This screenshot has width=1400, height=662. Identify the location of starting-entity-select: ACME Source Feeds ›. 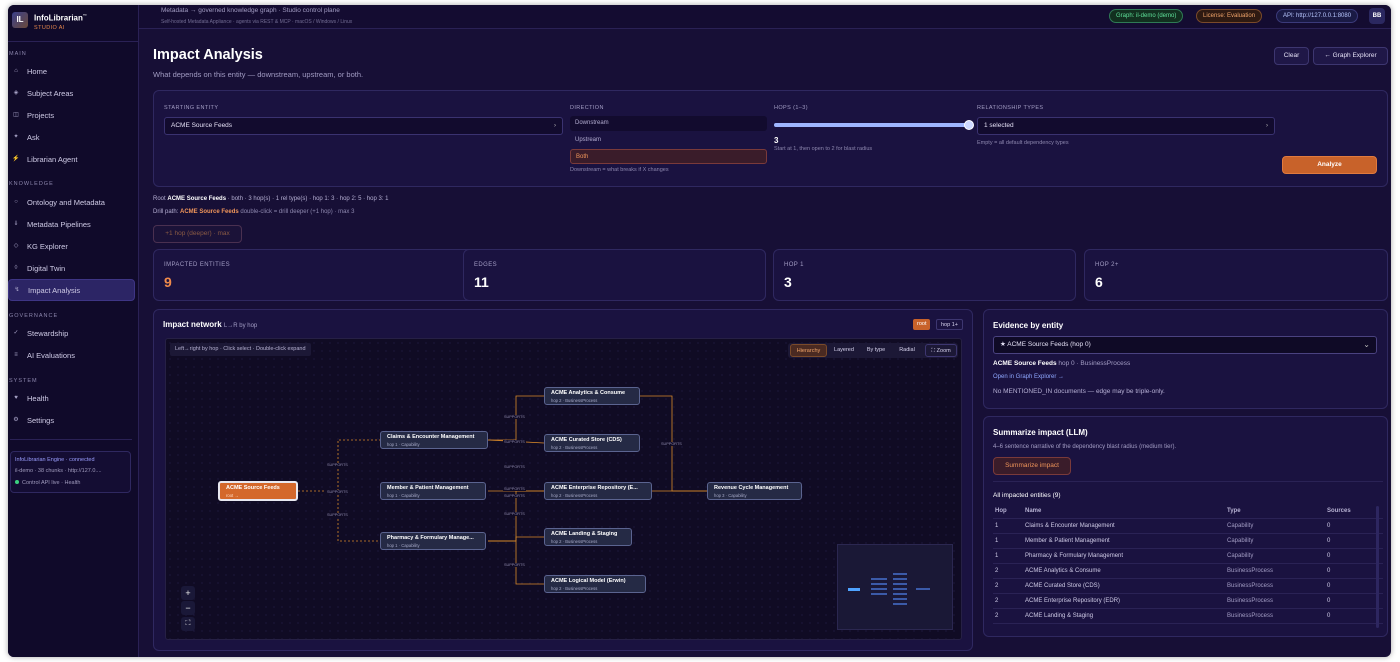
(363, 126).